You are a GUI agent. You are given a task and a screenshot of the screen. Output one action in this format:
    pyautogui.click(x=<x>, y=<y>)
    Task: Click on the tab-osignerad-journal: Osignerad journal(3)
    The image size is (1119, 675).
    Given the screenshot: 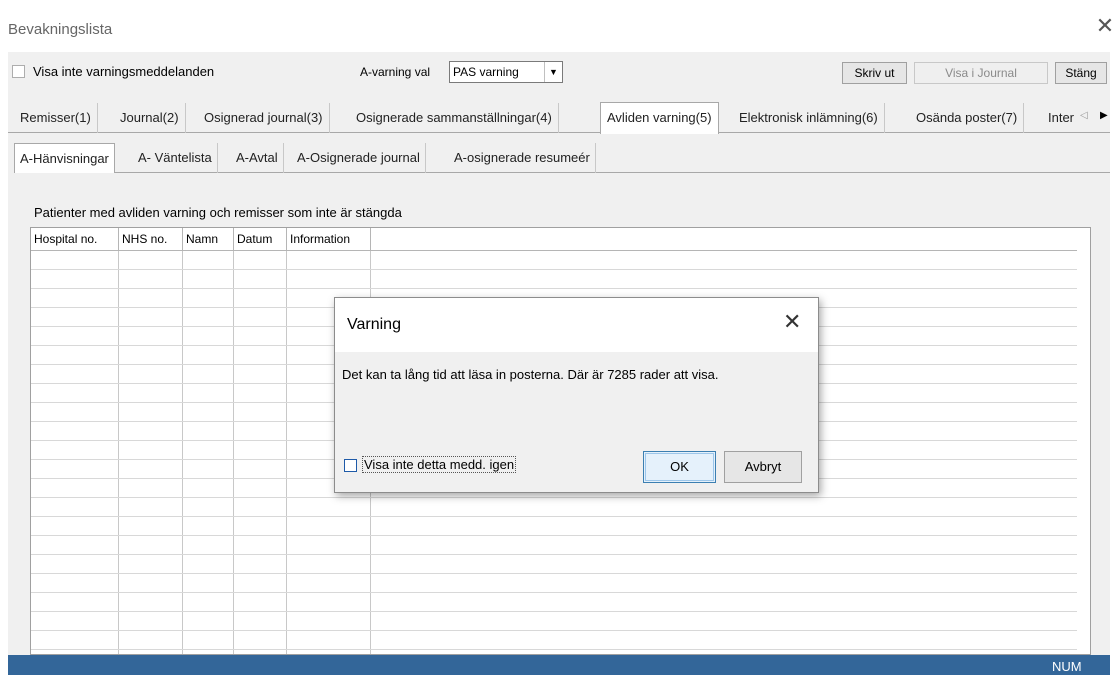 What is the action you would take?
    pyautogui.click(x=264, y=118)
    